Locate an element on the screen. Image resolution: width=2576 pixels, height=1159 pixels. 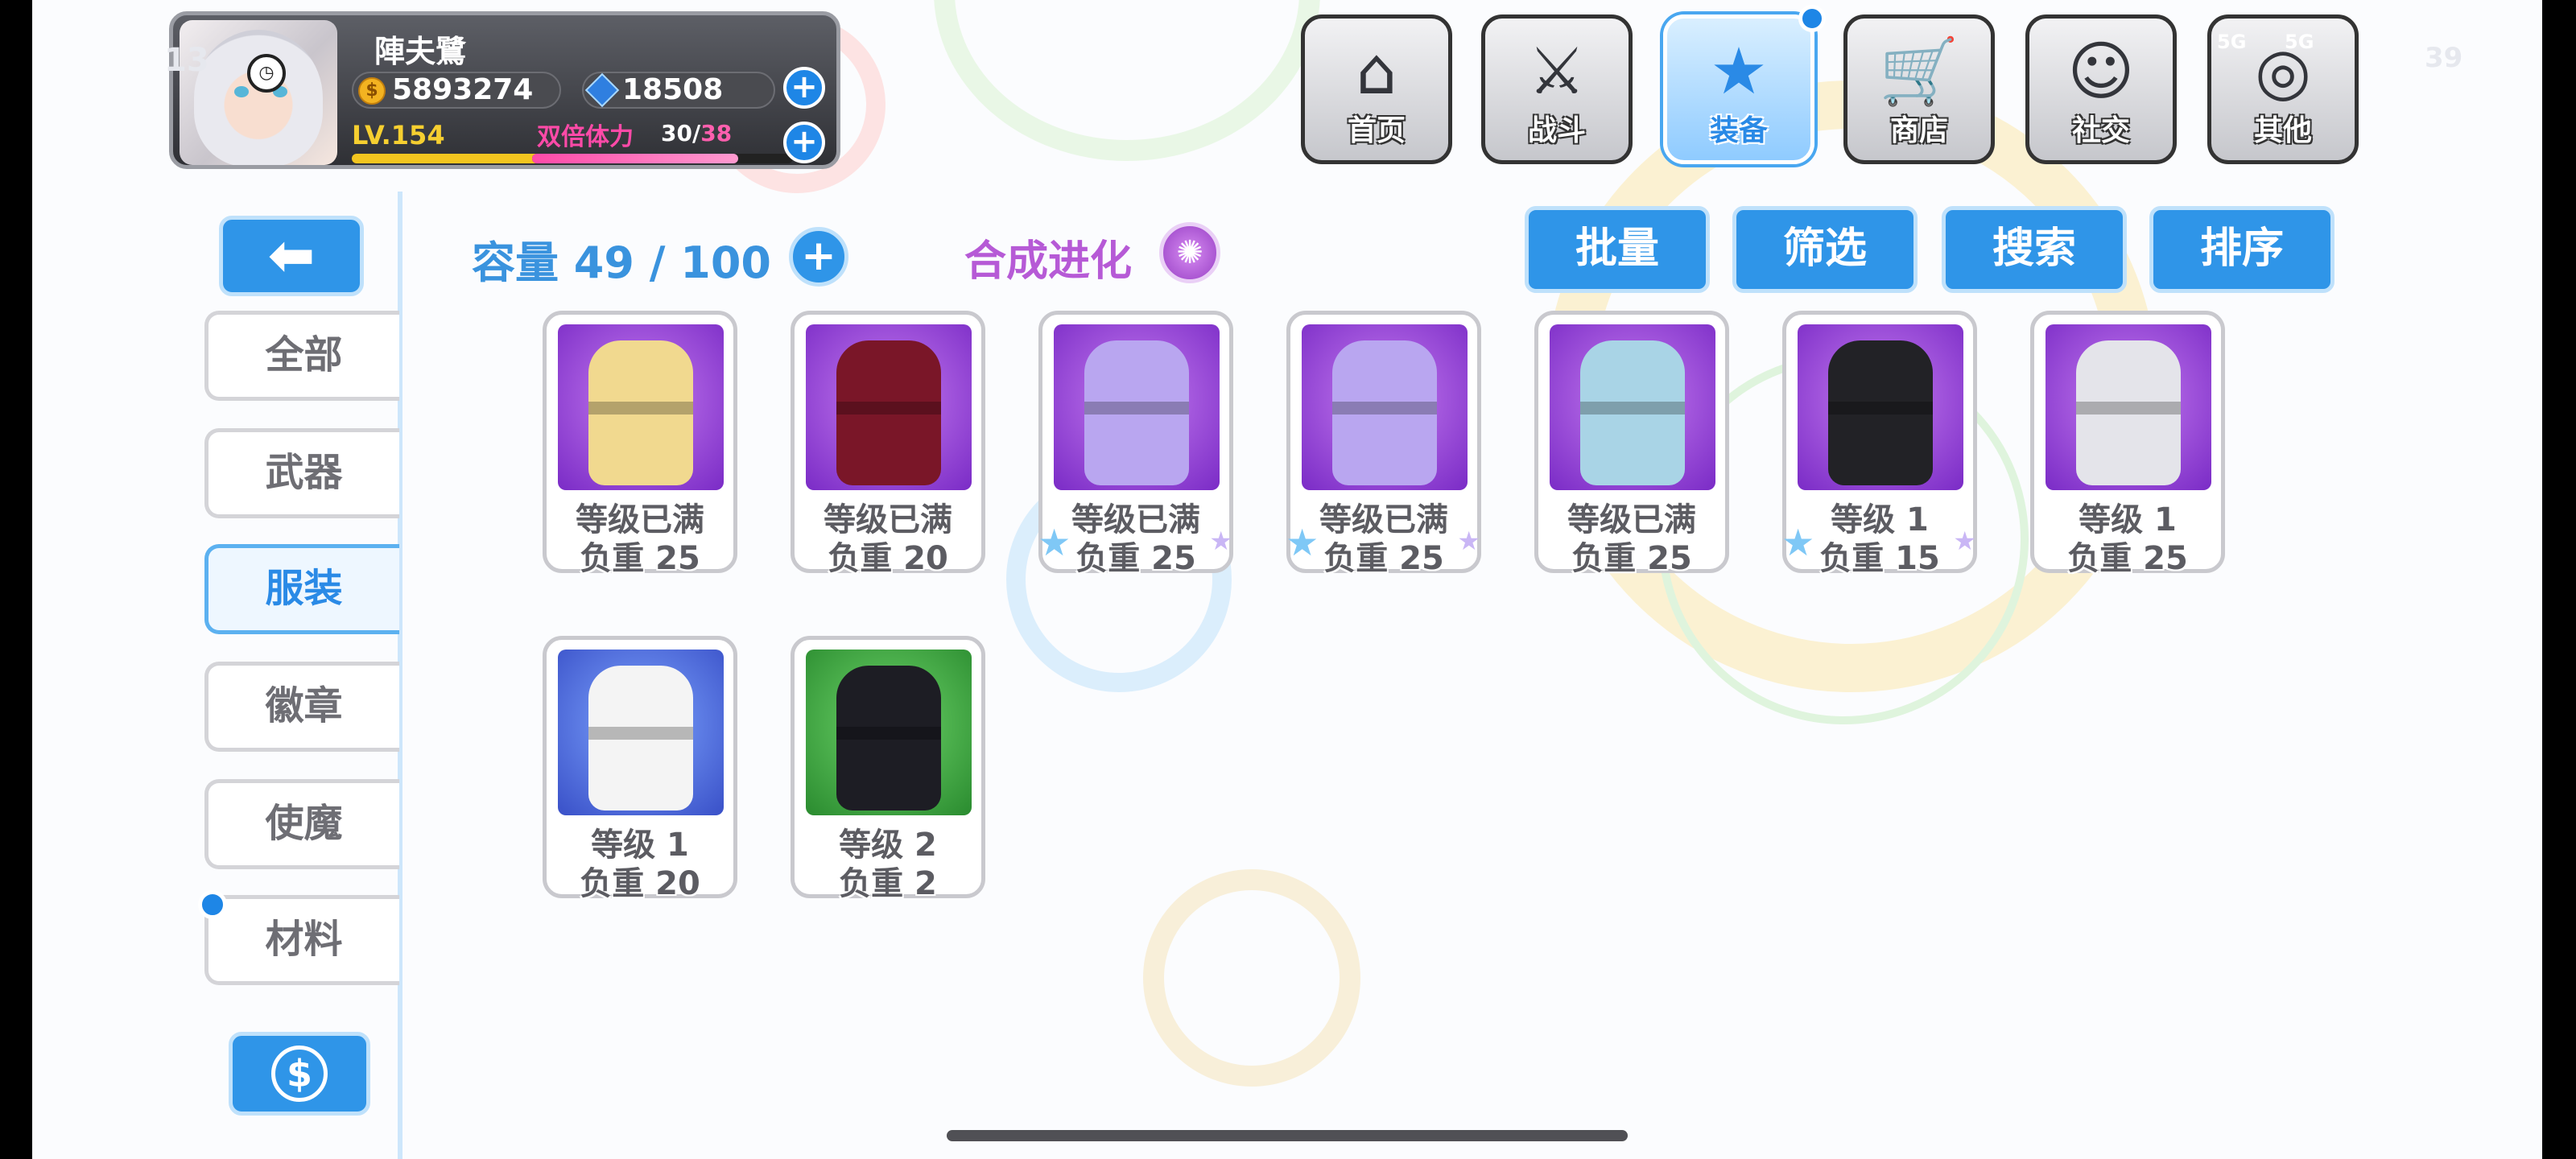
stamina-progress-bar is located at coordinates (662, 158).